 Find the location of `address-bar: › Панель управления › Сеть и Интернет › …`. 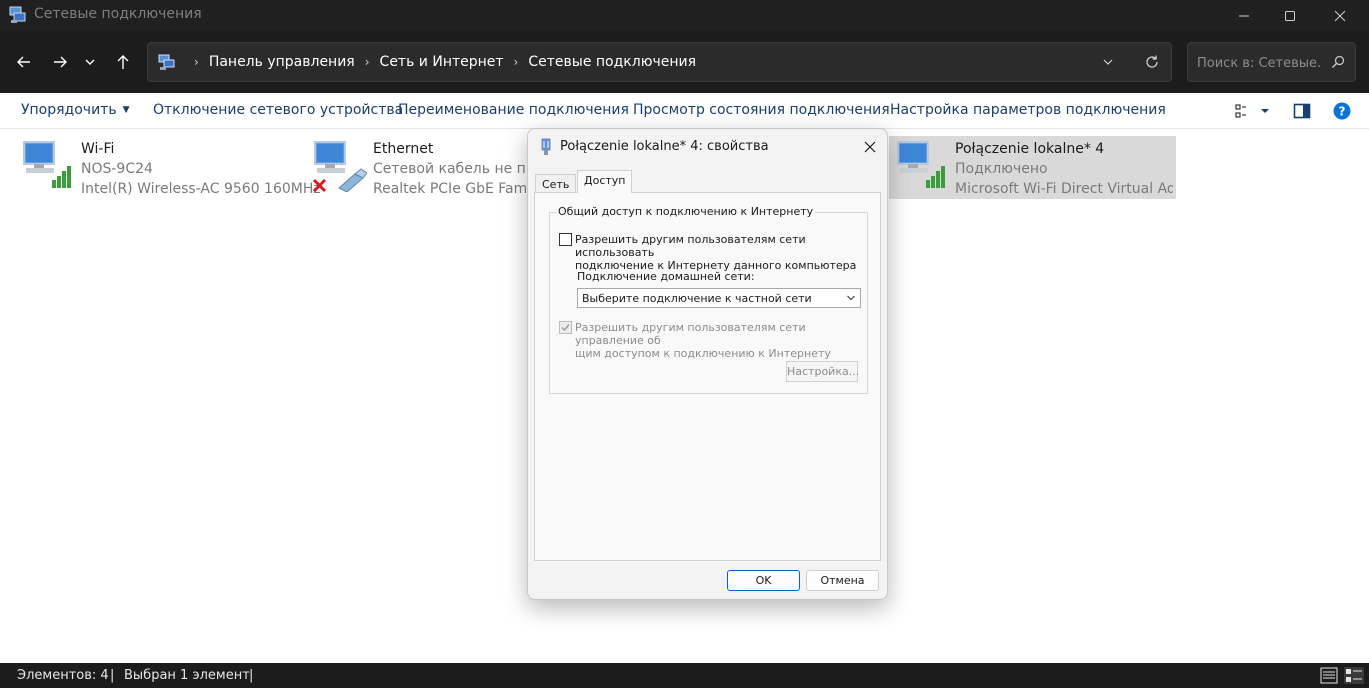

address-bar: › Панель управления › Сеть и Интернет › … is located at coordinates (659, 62).